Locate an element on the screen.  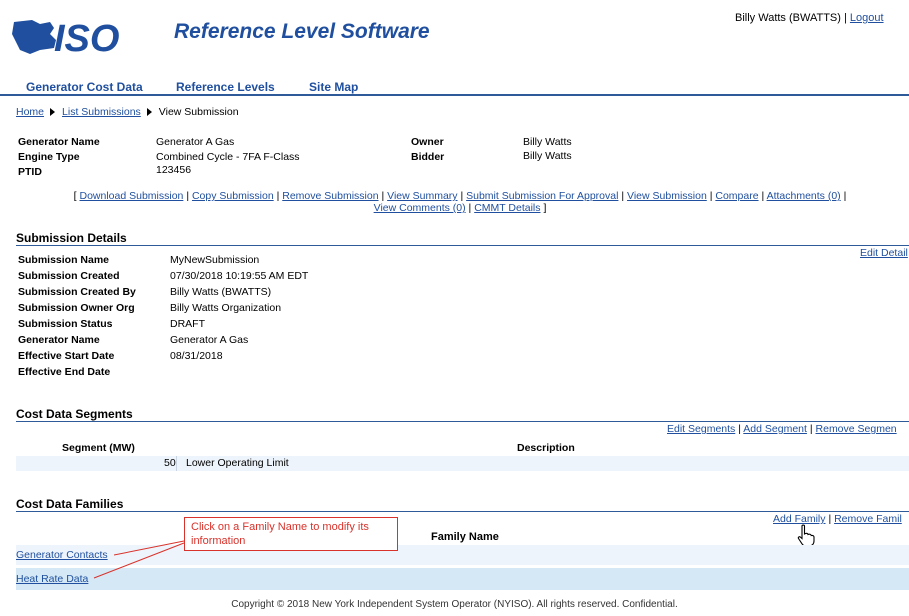
logout-link: Logout is located at coordinates (867, 18).